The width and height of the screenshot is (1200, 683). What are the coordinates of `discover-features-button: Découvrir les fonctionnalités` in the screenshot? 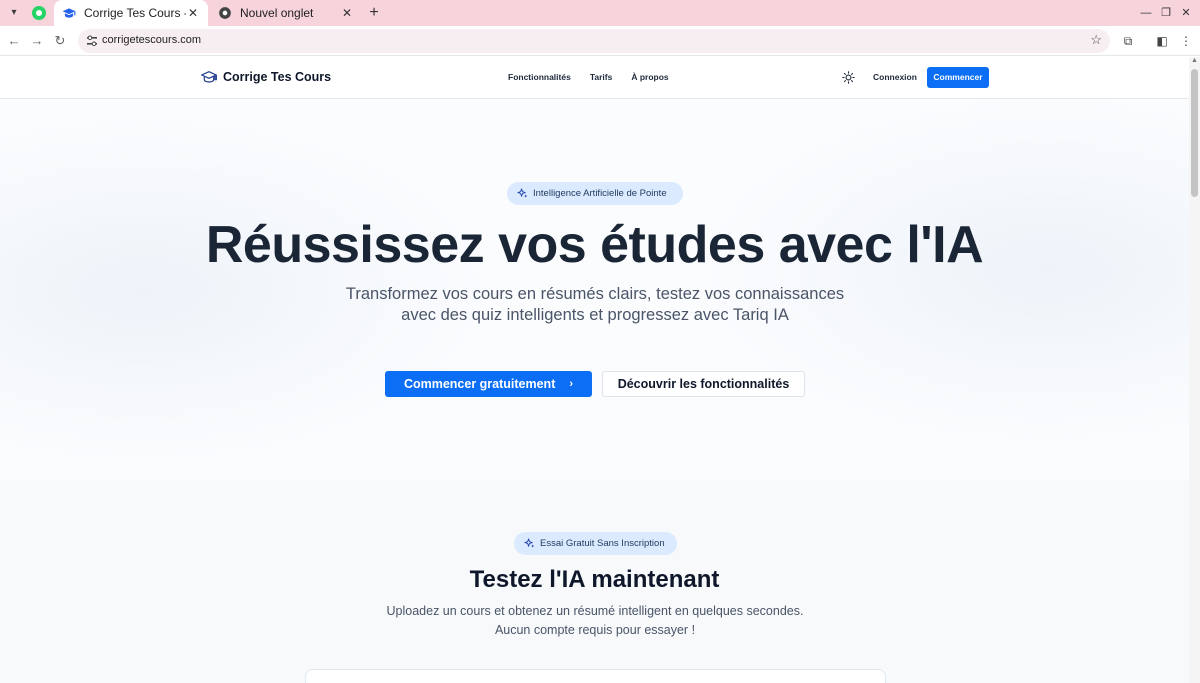 It's located at (703, 384).